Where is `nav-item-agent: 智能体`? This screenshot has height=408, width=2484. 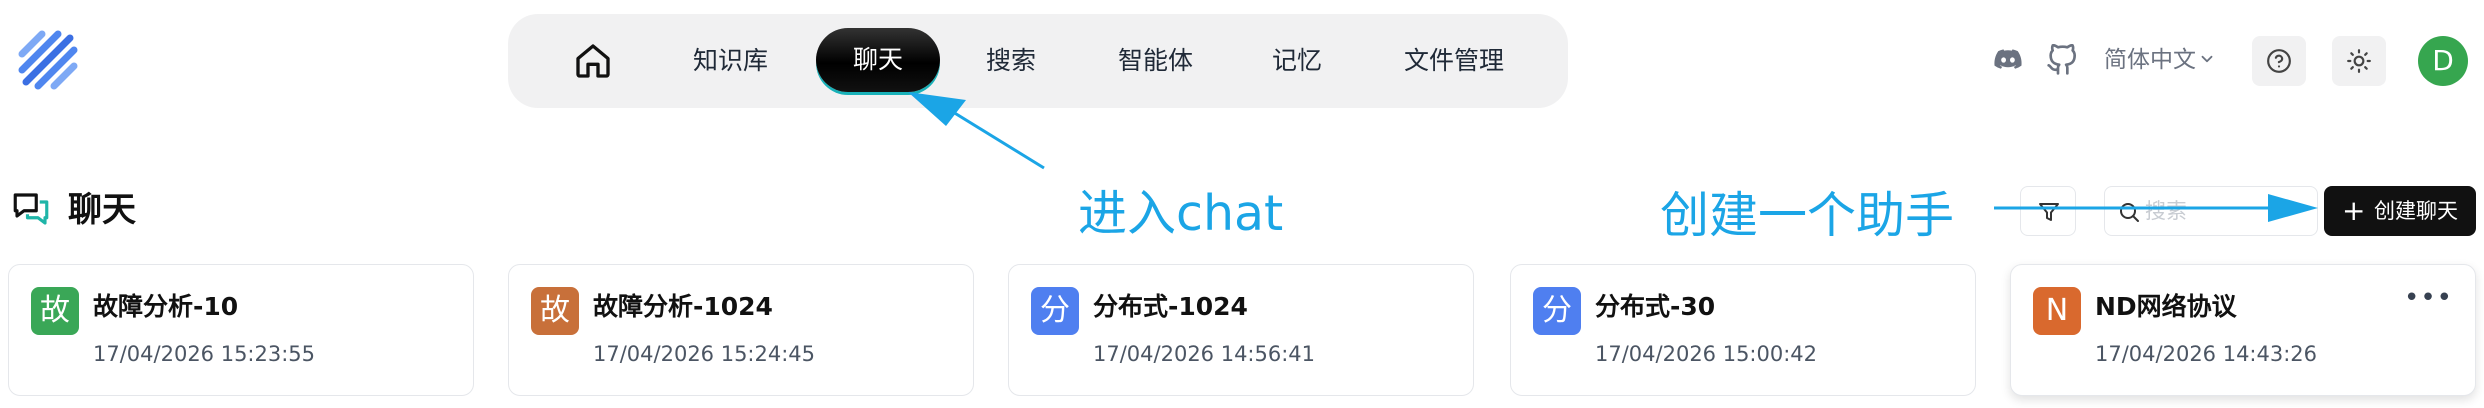 nav-item-agent: 智能体 is located at coordinates (1155, 61).